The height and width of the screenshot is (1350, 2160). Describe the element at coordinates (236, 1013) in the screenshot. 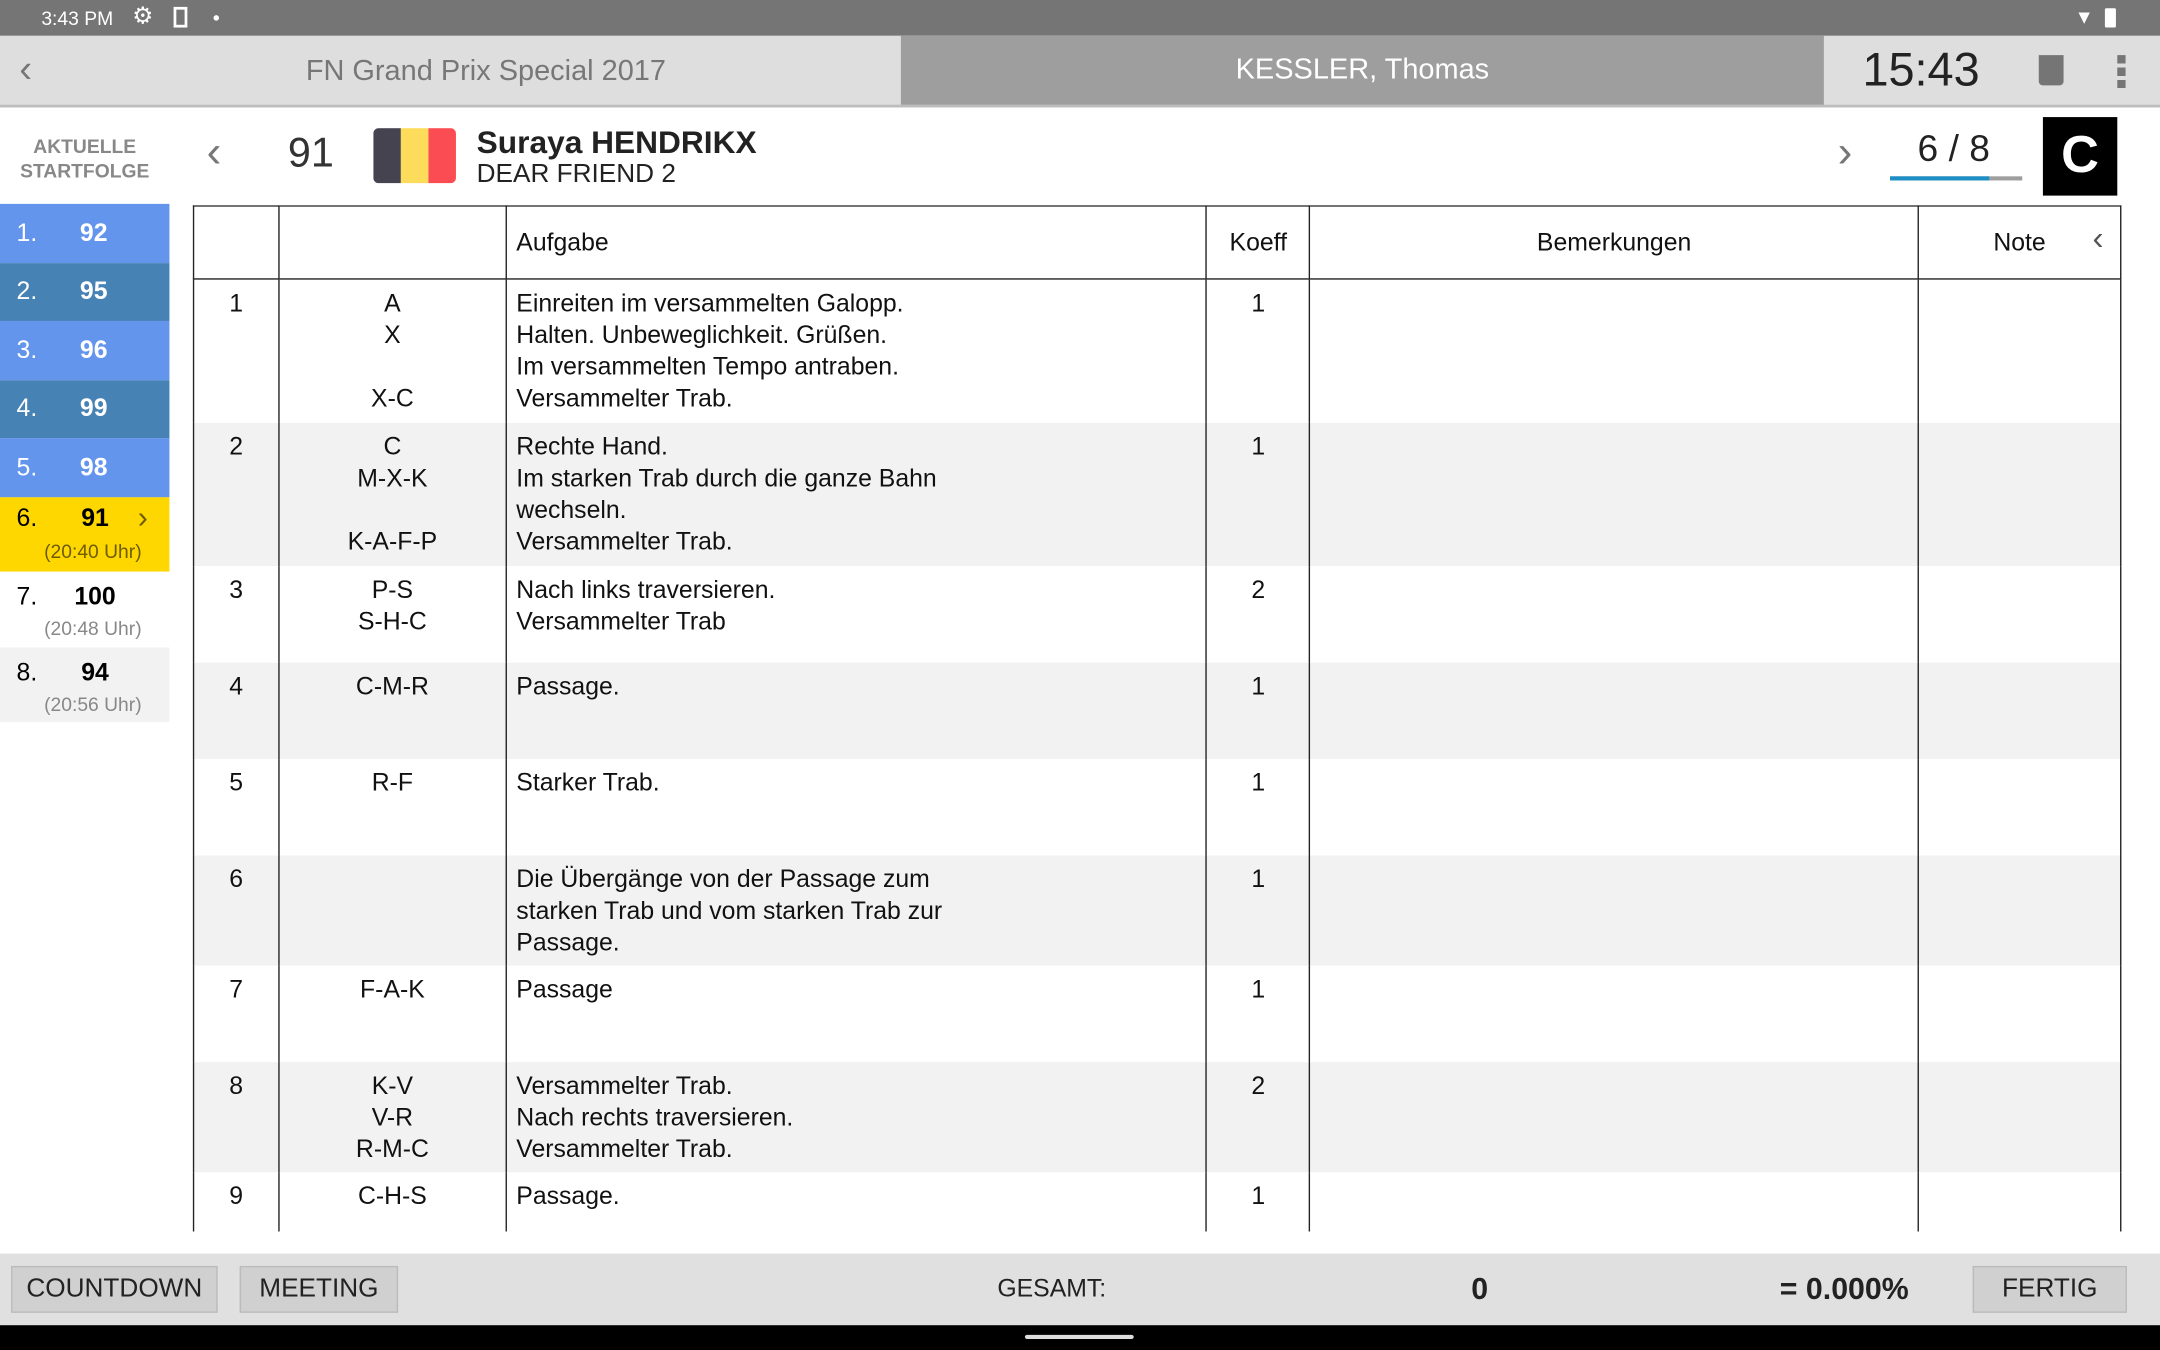

I see `row-number: 7` at that location.